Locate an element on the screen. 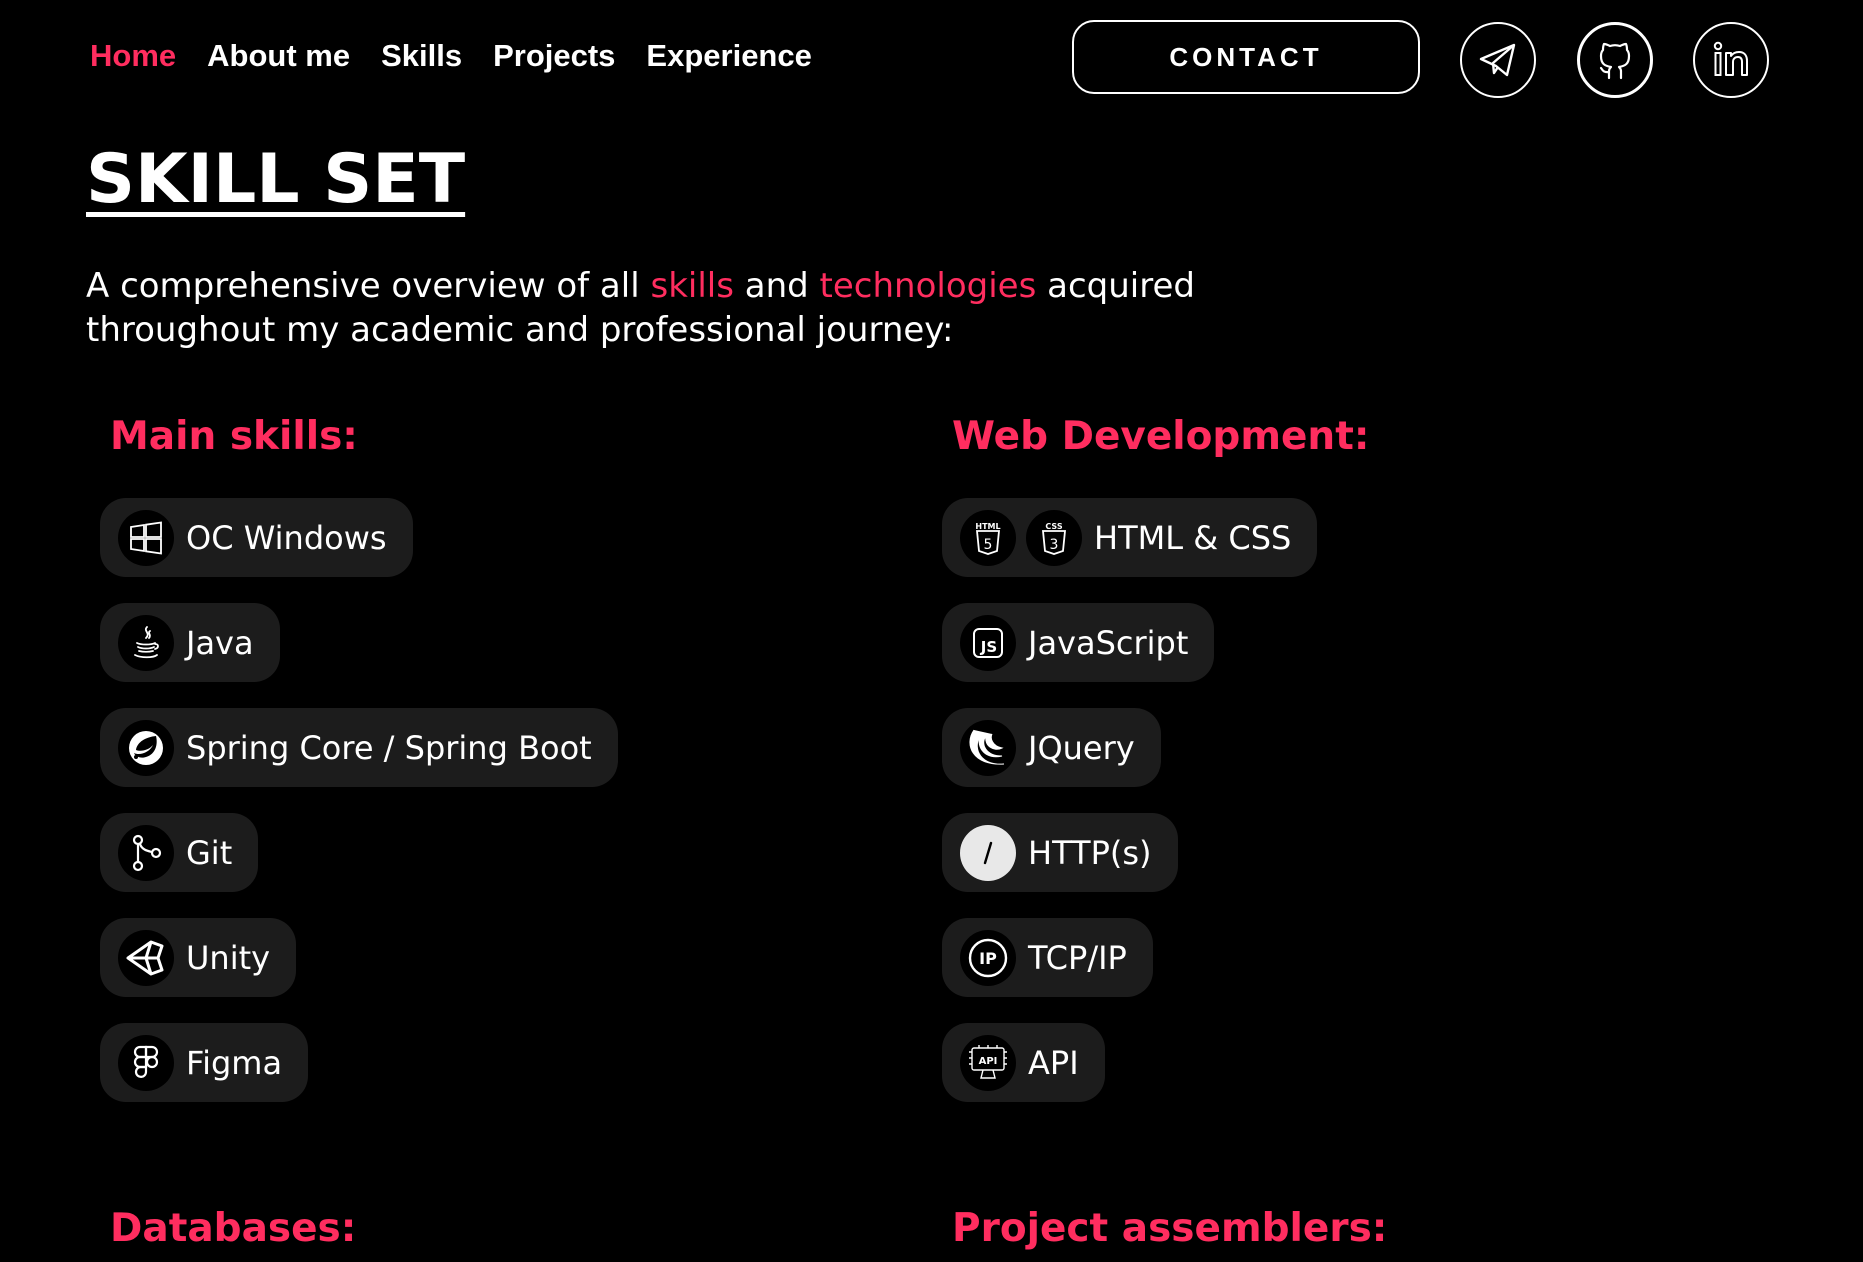  skill-tcp-ip: IP TCP/IP is located at coordinates (1047, 957).